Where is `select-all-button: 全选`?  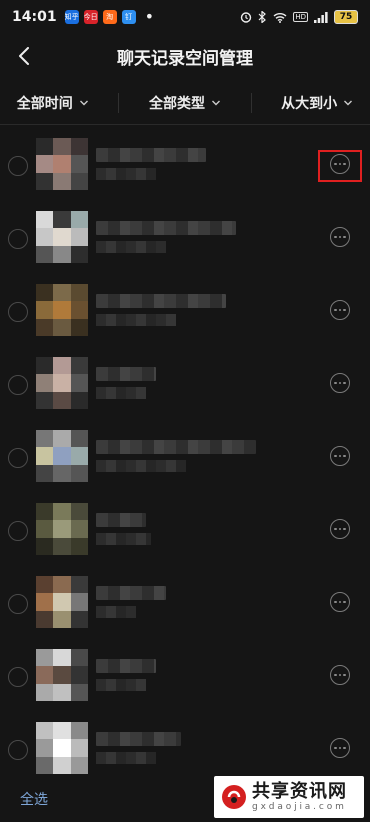 select-all-button: 全选 is located at coordinates (34, 799).